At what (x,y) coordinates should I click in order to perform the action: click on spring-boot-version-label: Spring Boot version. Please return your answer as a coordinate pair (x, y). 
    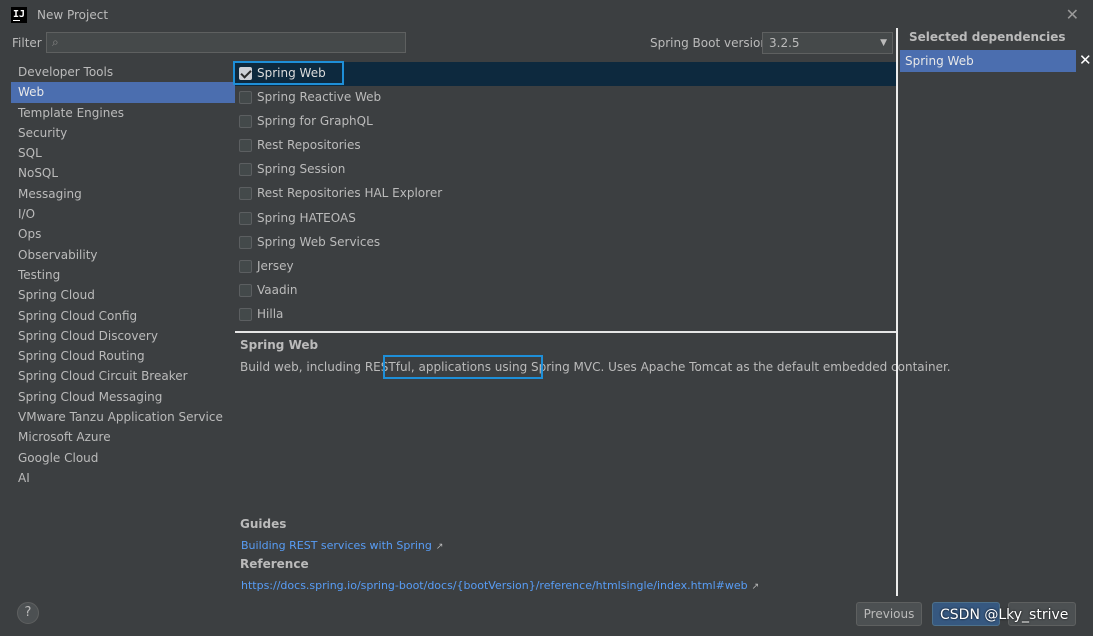
    Looking at the image, I should click on (709, 43).